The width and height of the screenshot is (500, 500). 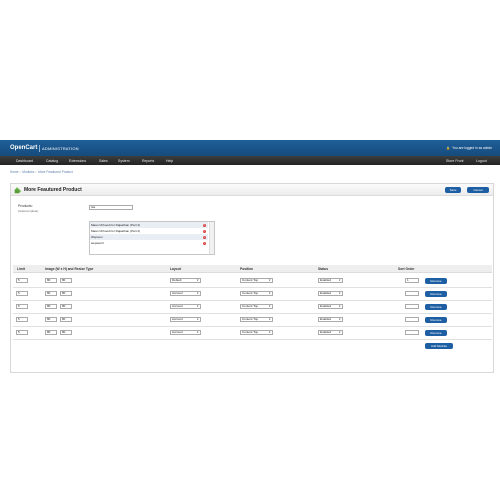 What do you see at coordinates (439, 346) in the screenshot?
I see `add-module-button: Add Module` at bounding box center [439, 346].